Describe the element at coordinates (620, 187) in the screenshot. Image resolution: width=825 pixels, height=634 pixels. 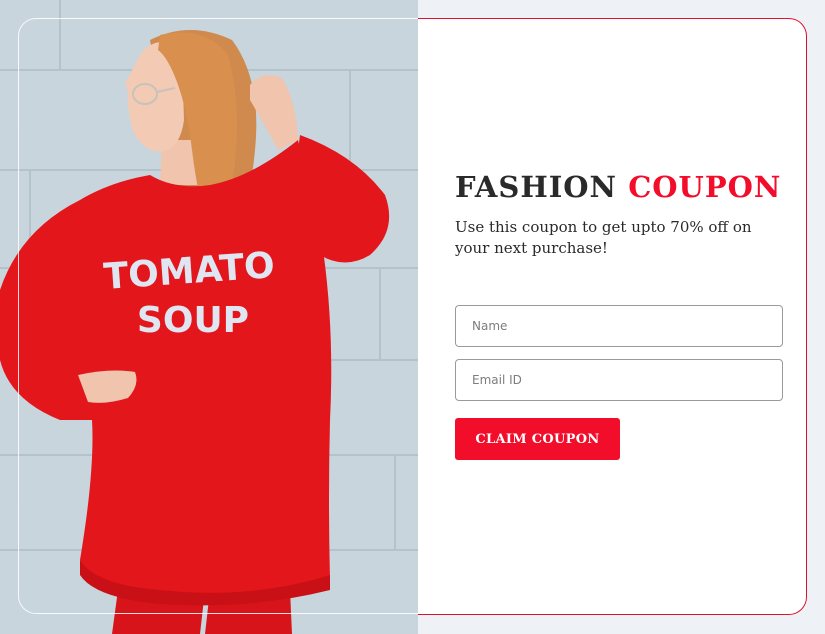
I see `coupon-title: FASHION COUPON` at that location.